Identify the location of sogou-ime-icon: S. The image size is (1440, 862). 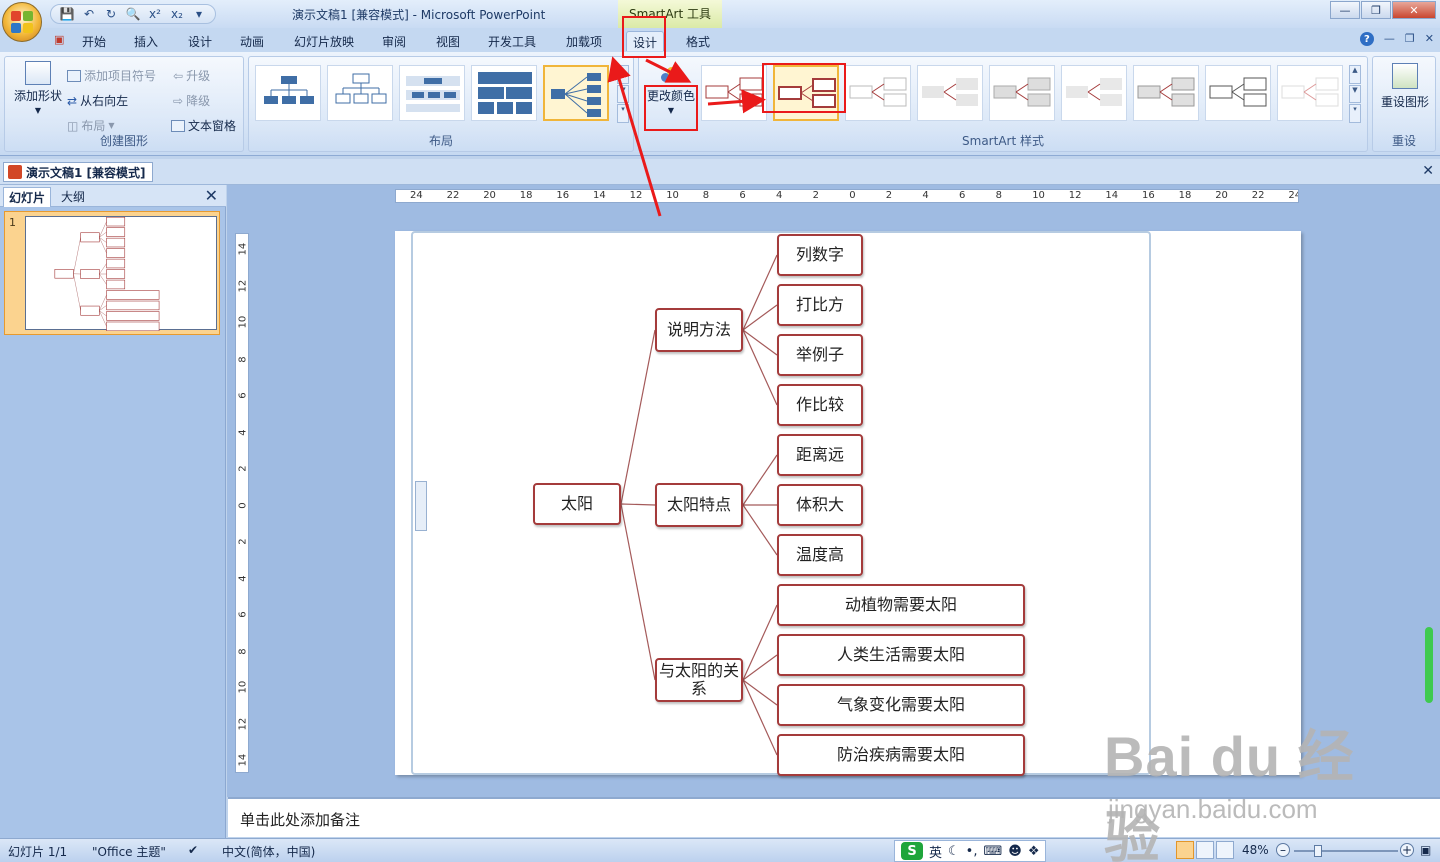
(912, 851).